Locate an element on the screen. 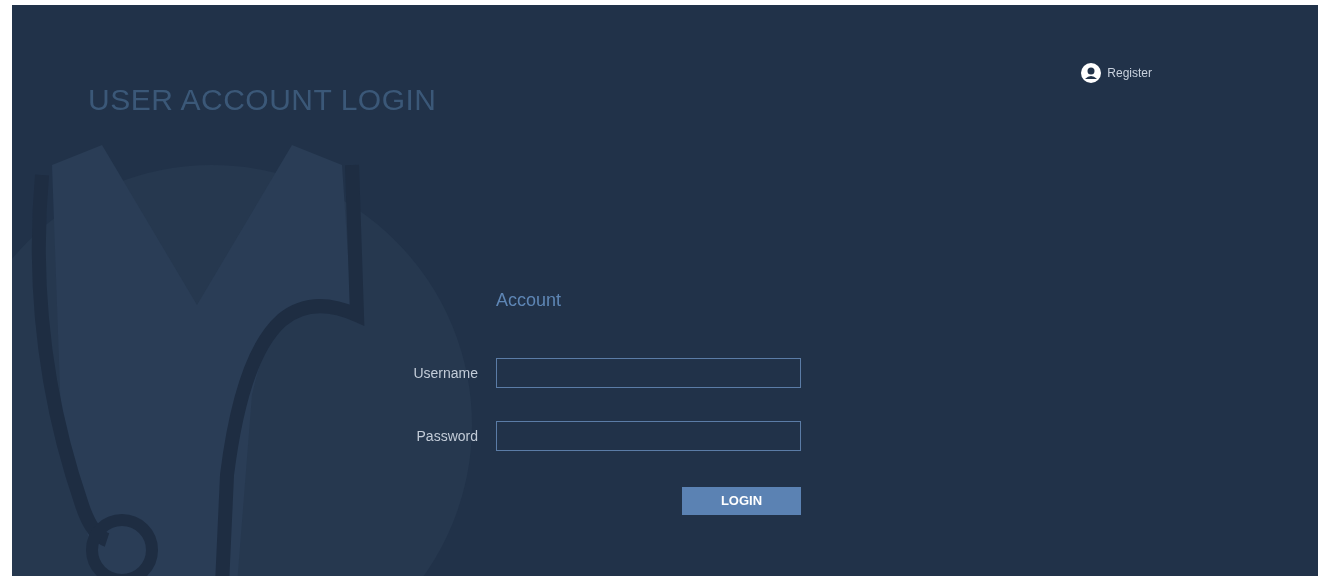 The image size is (1326, 576). form-heading: Account is located at coordinates (529, 300).